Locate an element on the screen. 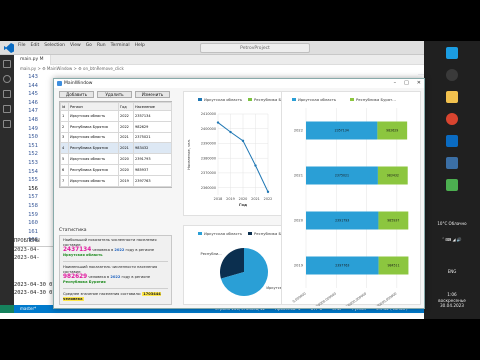 This screenshot has height=360, width=480. table-row: 7 Иркутская область 2019 2397763 is located at coordinates (116, 180).